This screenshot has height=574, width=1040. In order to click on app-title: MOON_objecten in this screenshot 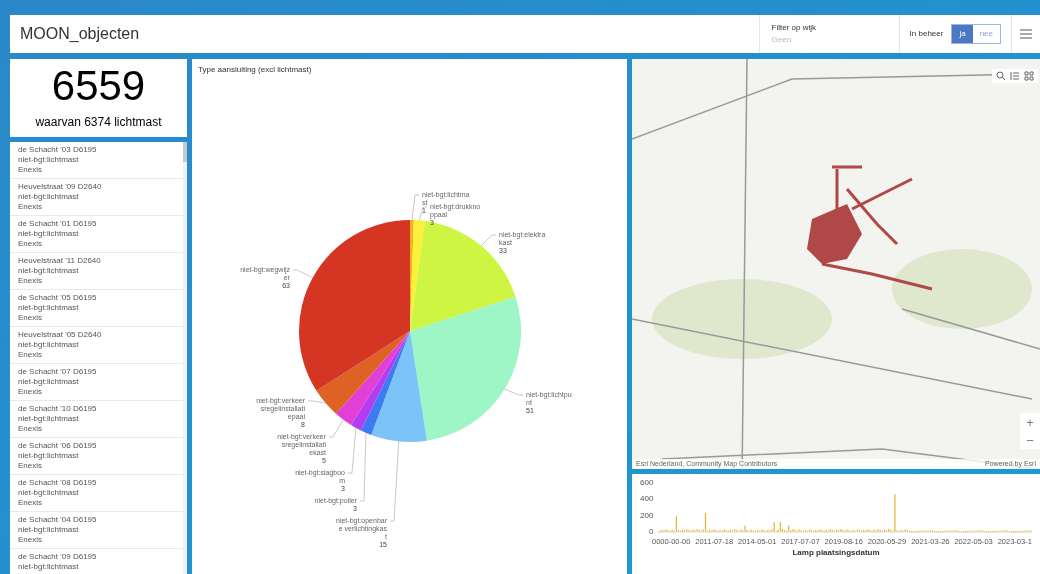, I will do `click(80, 34)`.